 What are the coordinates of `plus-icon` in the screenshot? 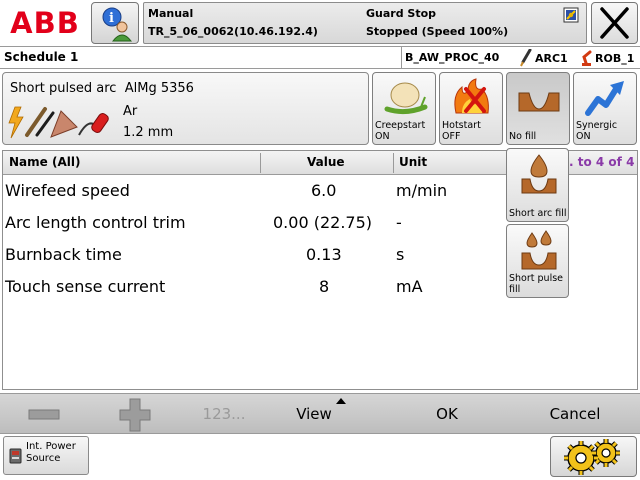 It's located at (135, 415).